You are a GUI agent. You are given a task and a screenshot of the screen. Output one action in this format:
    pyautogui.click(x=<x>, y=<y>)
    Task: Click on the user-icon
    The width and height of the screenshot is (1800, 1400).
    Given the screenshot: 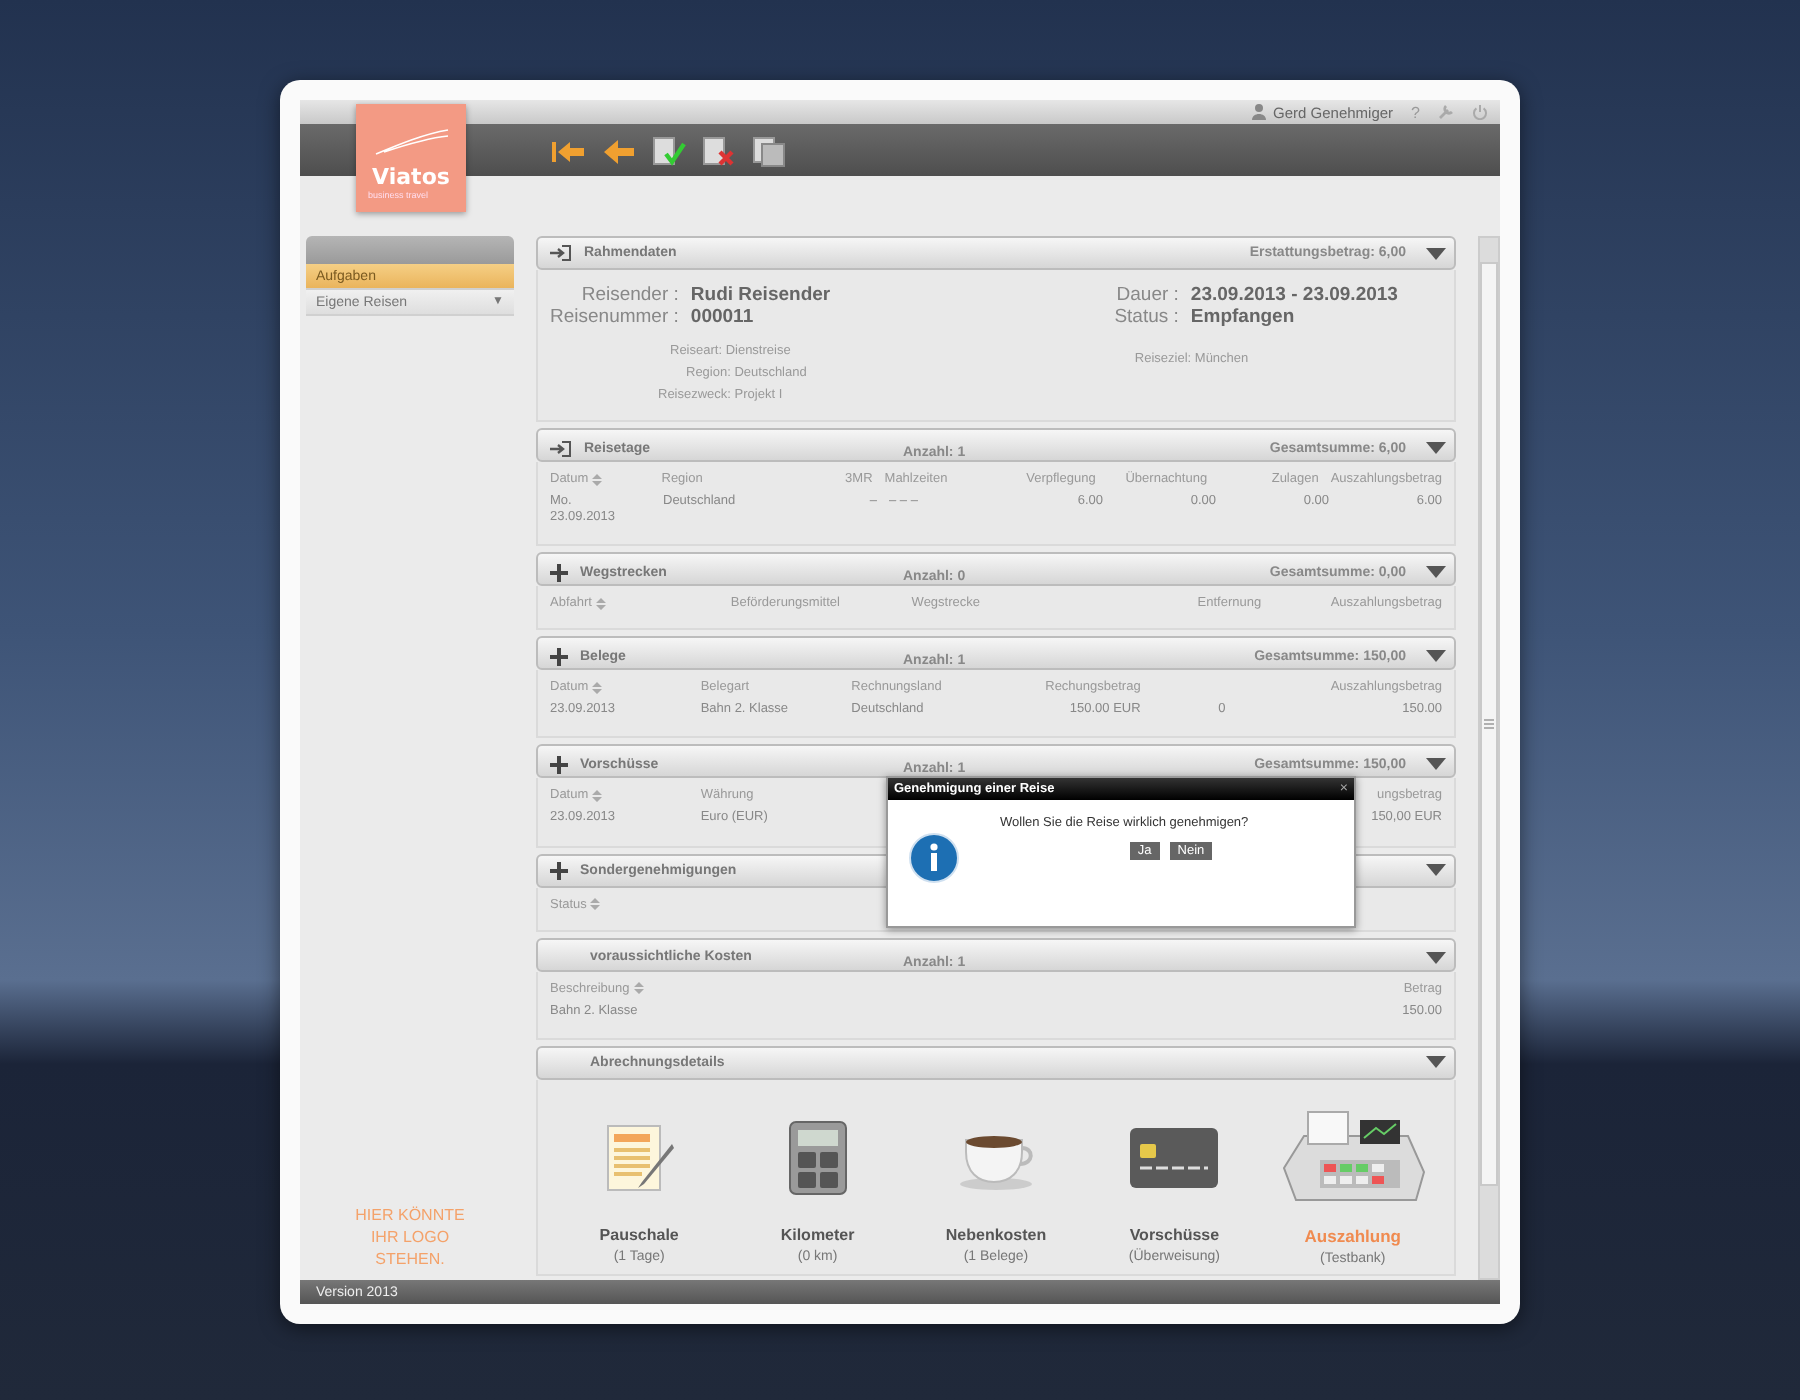 What is the action you would take?
    pyautogui.click(x=1258, y=112)
    